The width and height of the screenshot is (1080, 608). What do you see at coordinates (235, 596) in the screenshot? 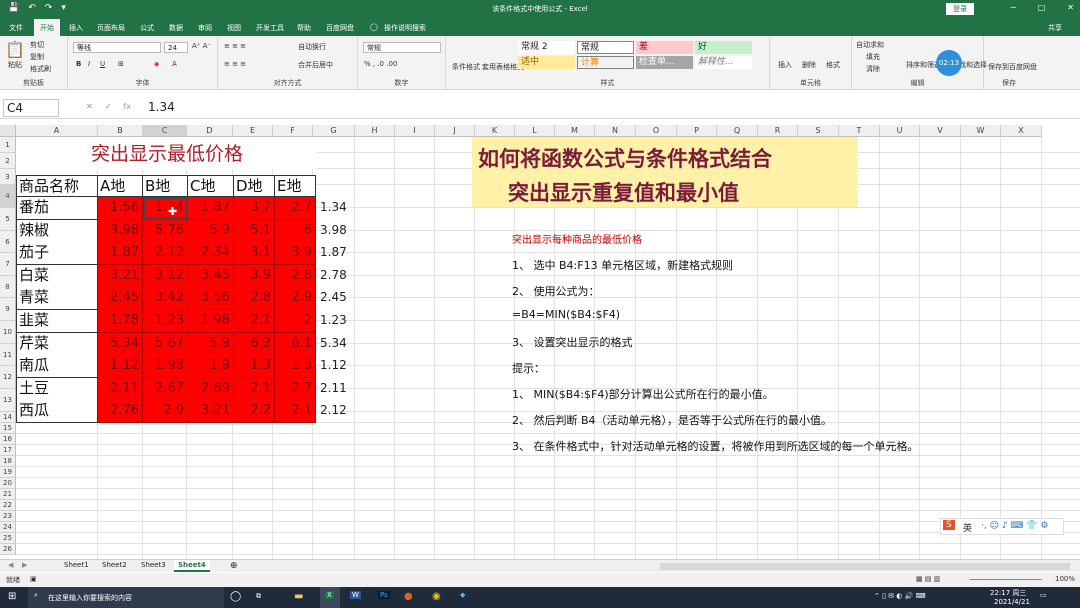
I see `cortana-icon: ◯` at bounding box center [235, 596].